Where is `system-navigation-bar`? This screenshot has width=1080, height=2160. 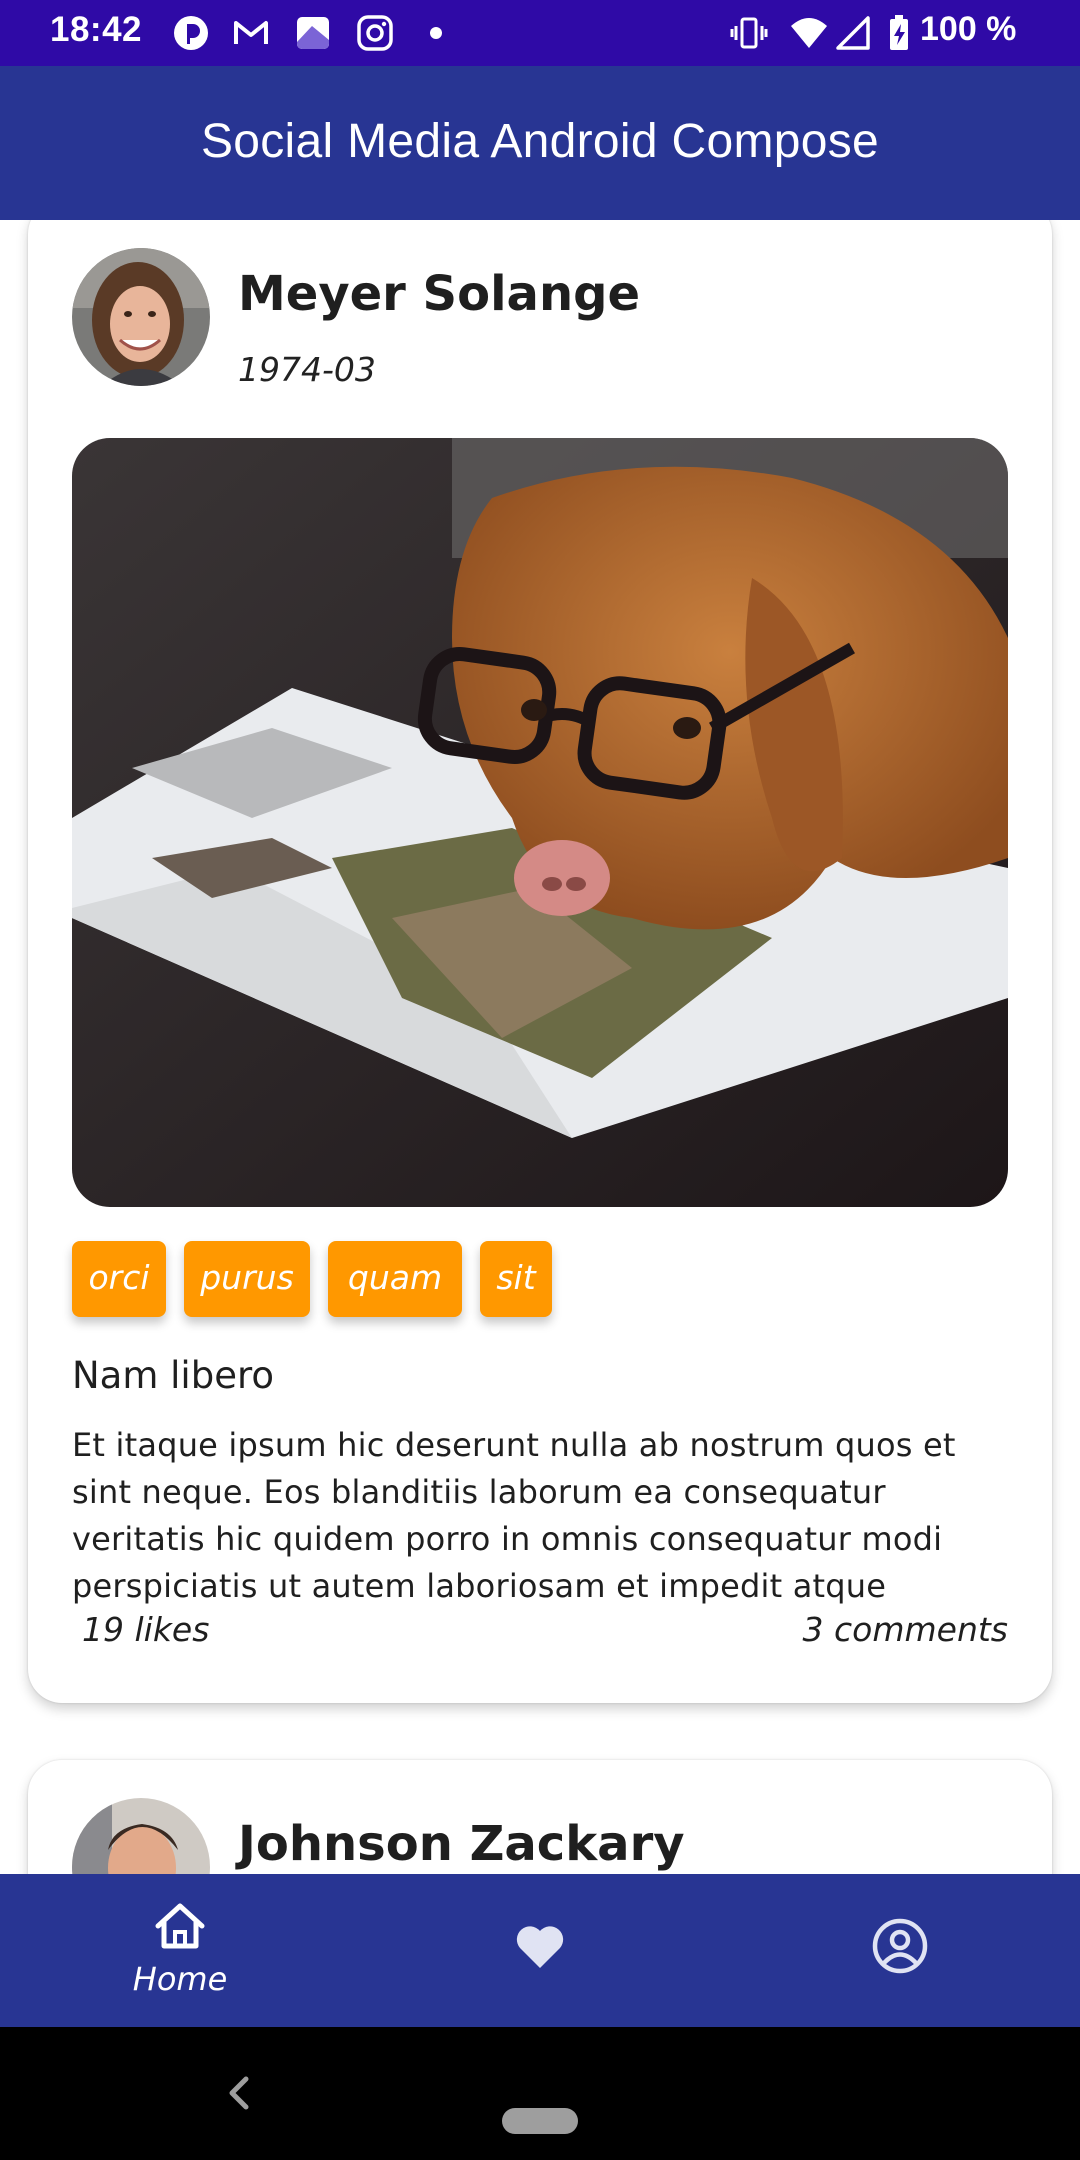
system-navigation-bar is located at coordinates (540, 2093).